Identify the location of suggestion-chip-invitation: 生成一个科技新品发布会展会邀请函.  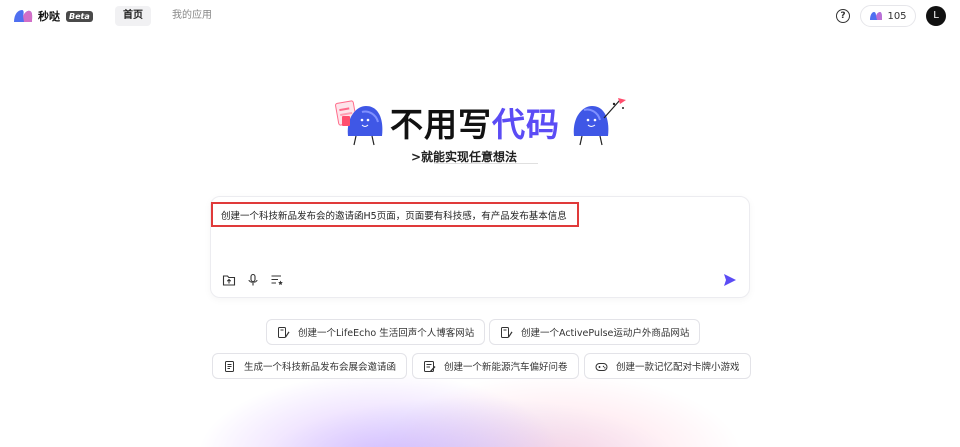
(310, 366).